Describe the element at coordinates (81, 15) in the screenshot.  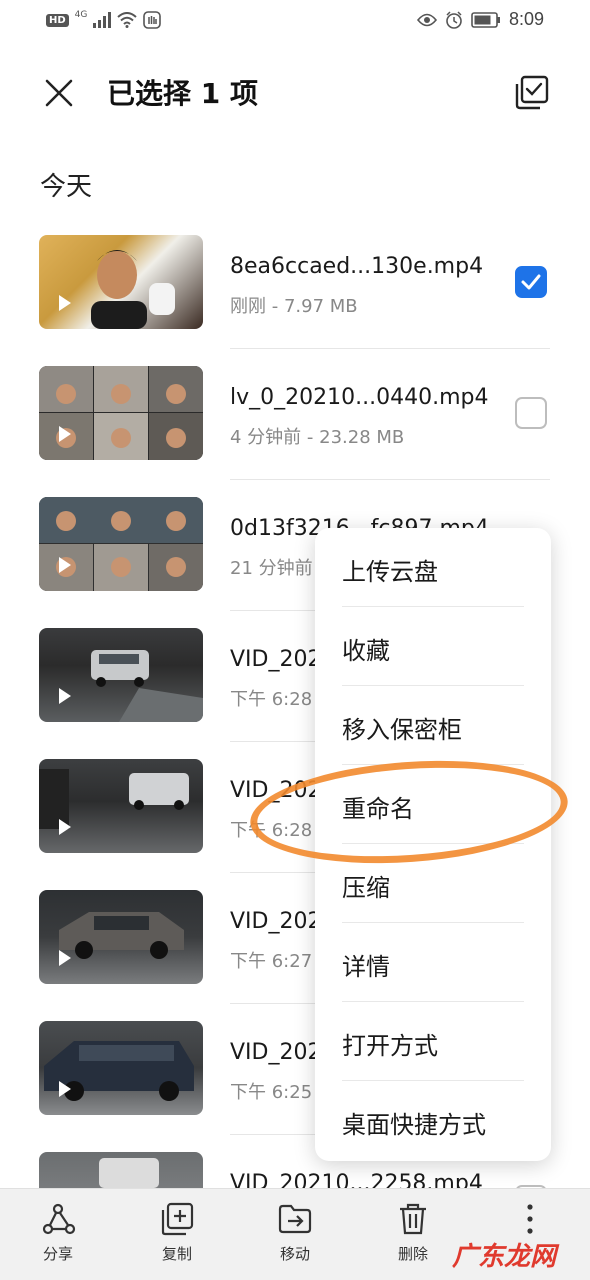
I see `network-label: 4G` at that location.